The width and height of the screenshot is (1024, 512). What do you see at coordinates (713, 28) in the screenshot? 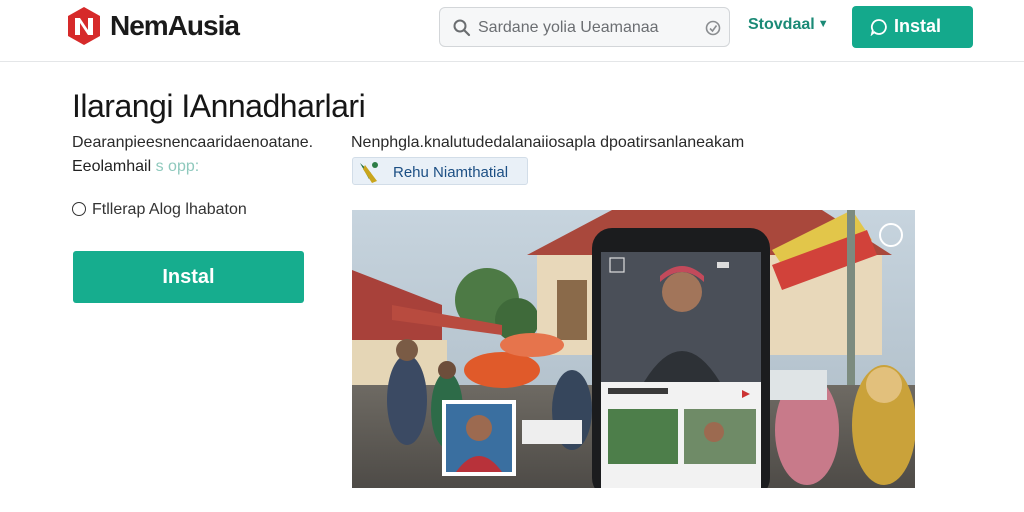
I see `microphone-icon` at bounding box center [713, 28].